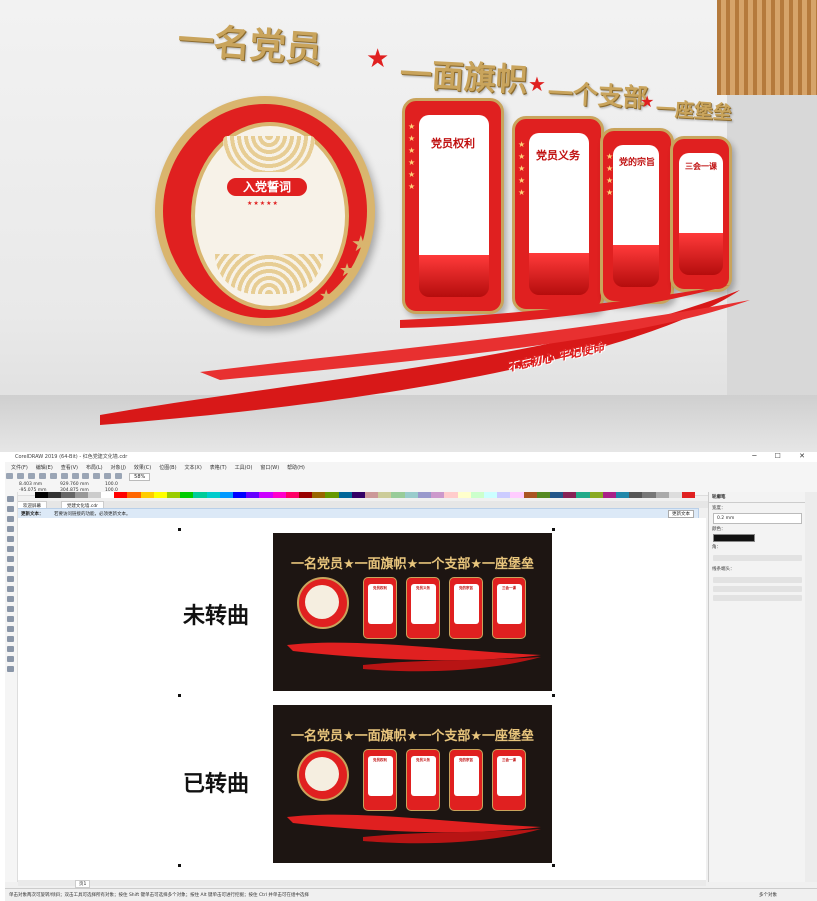 This screenshot has height=901, width=817. Describe the element at coordinates (811, 687) in the screenshot. I see `docker-tab-strip` at that location.